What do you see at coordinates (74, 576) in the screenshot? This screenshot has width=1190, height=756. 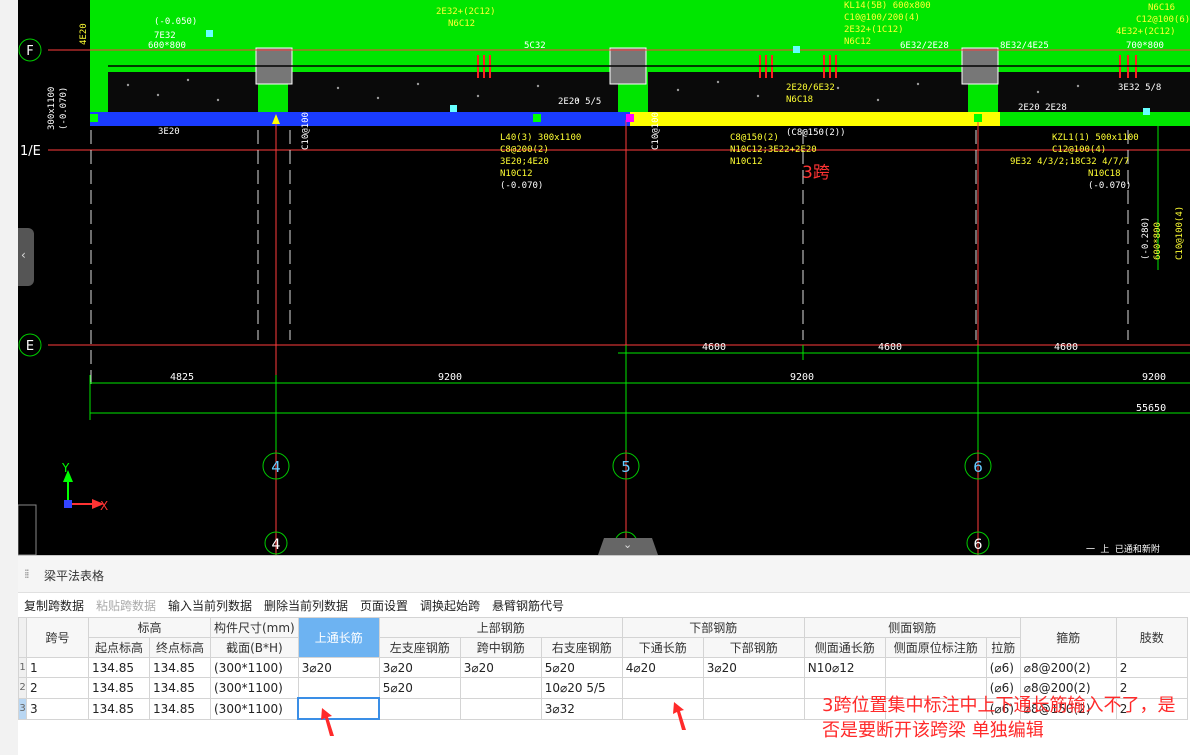 I see `panel-title: 梁平法表格` at bounding box center [74, 576].